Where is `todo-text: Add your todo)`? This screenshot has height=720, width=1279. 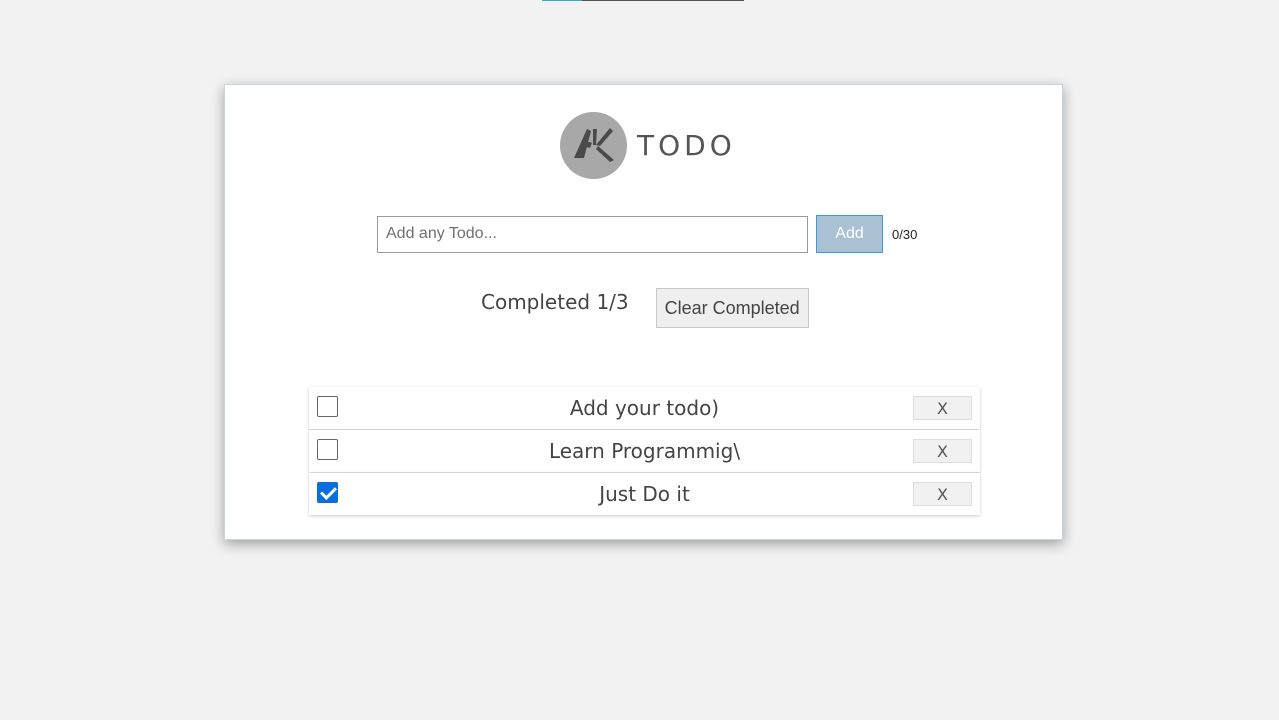
todo-text: Add your todo) is located at coordinates (644, 408).